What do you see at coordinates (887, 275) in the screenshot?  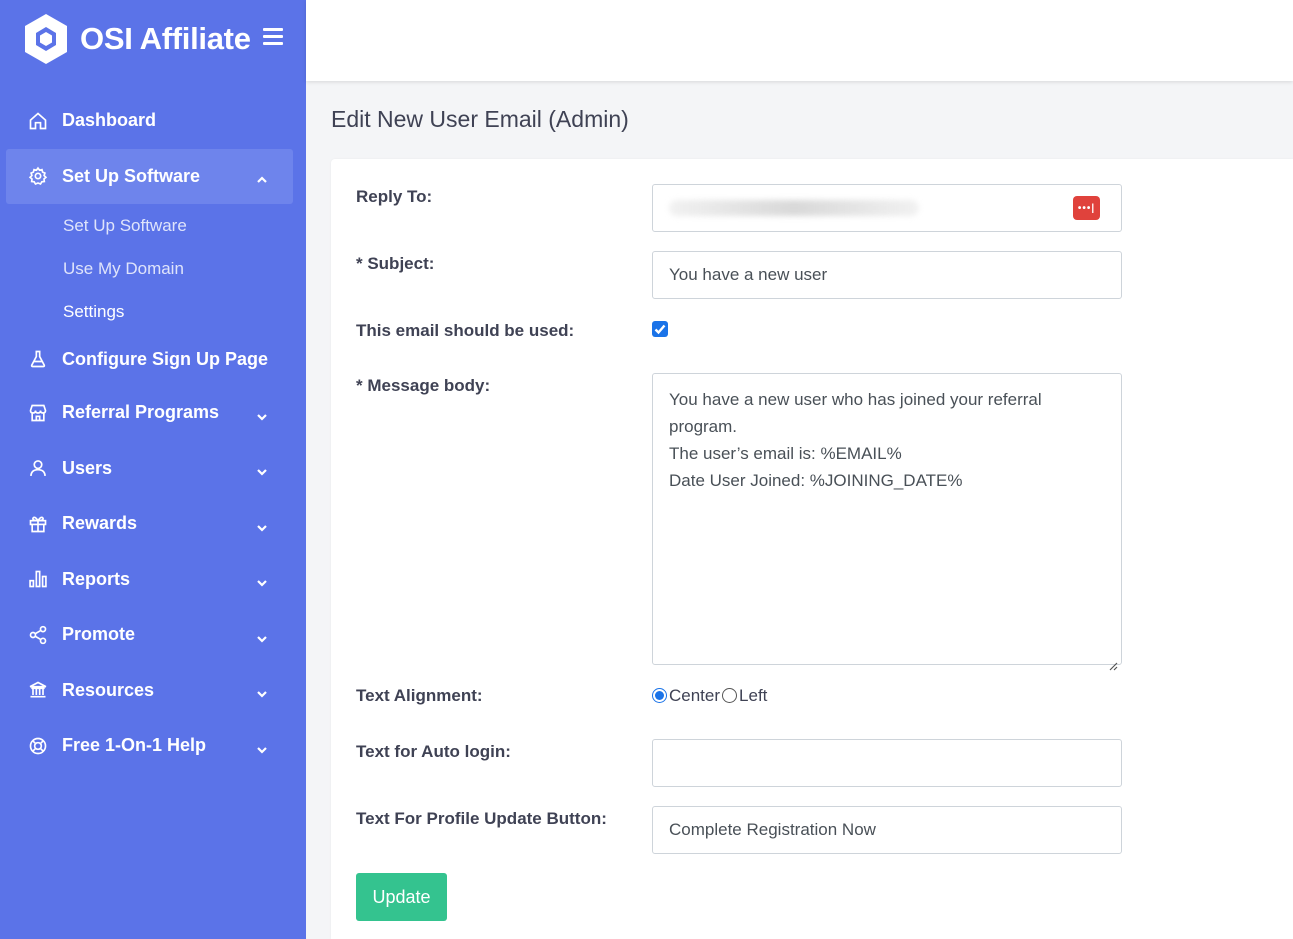 I see `subject-input: You have a new user` at bounding box center [887, 275].